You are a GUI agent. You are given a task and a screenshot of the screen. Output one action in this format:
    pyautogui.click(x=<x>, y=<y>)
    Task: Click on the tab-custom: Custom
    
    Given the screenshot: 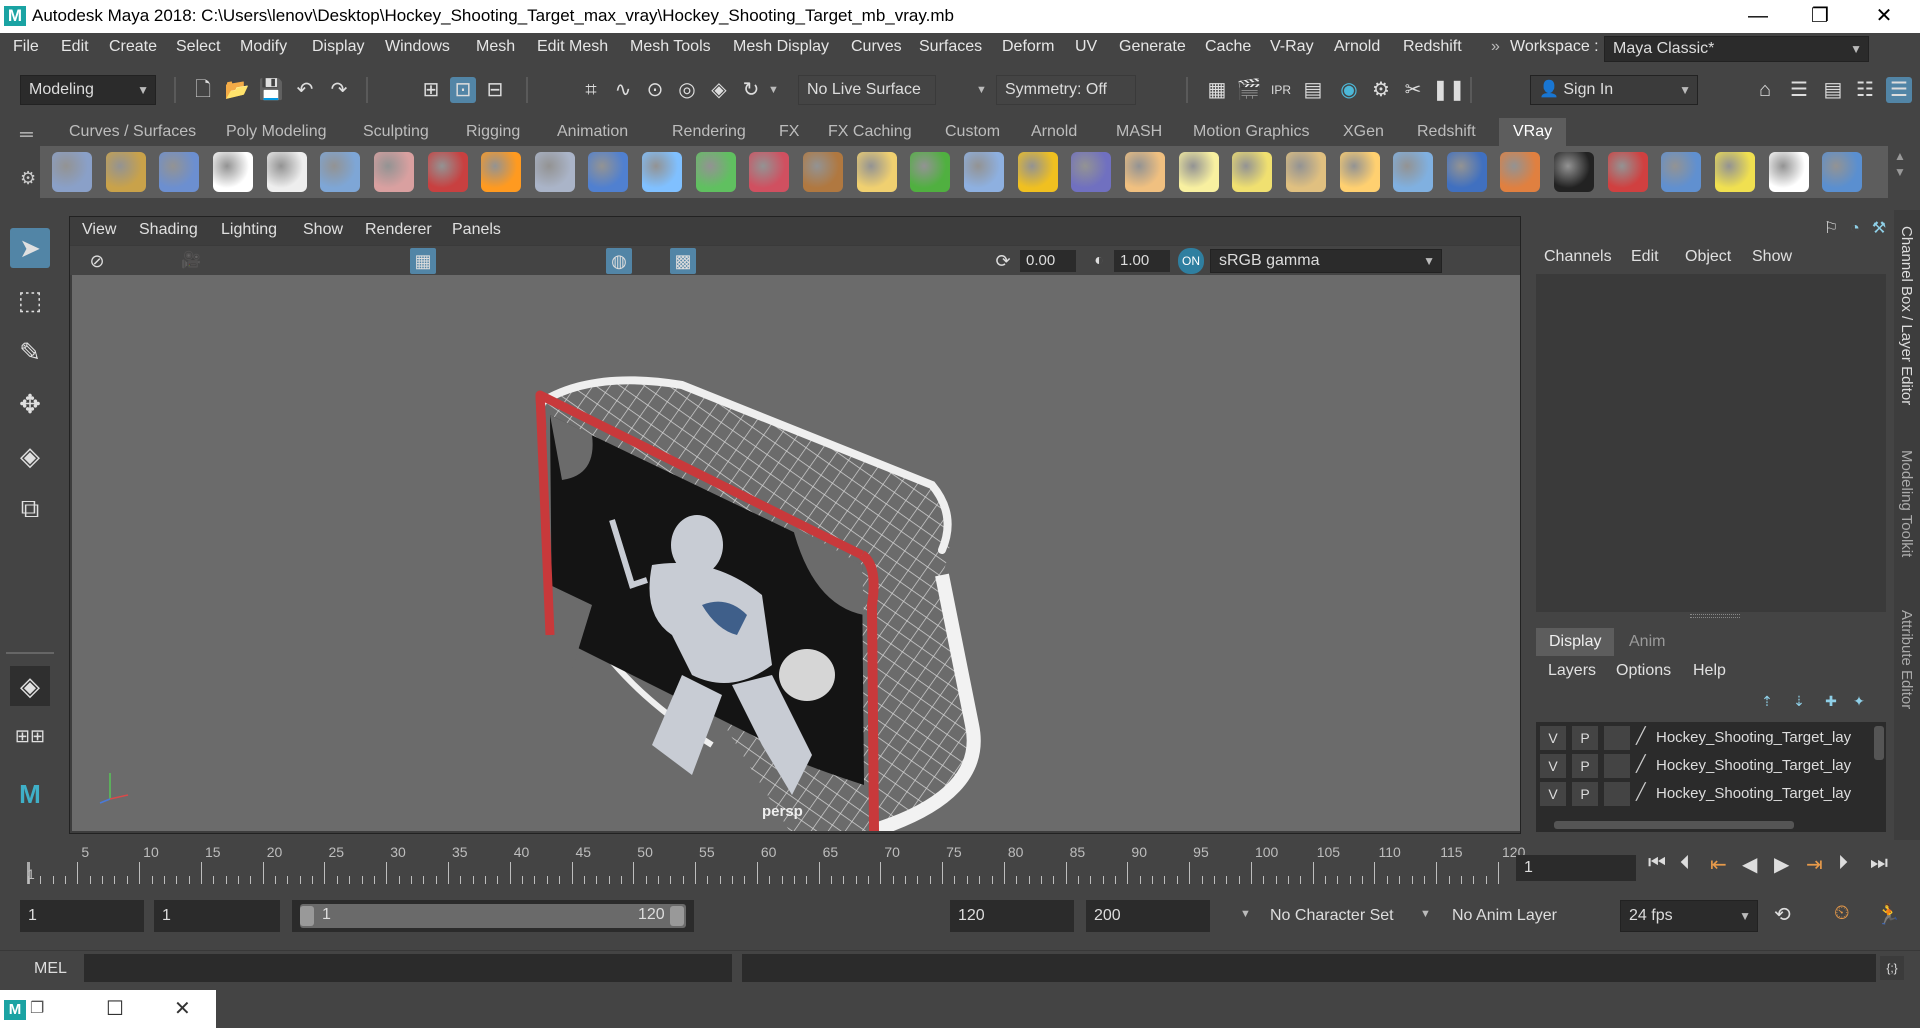 What is the action you would take?
    pyautogui.click(x=972, y=132)
    